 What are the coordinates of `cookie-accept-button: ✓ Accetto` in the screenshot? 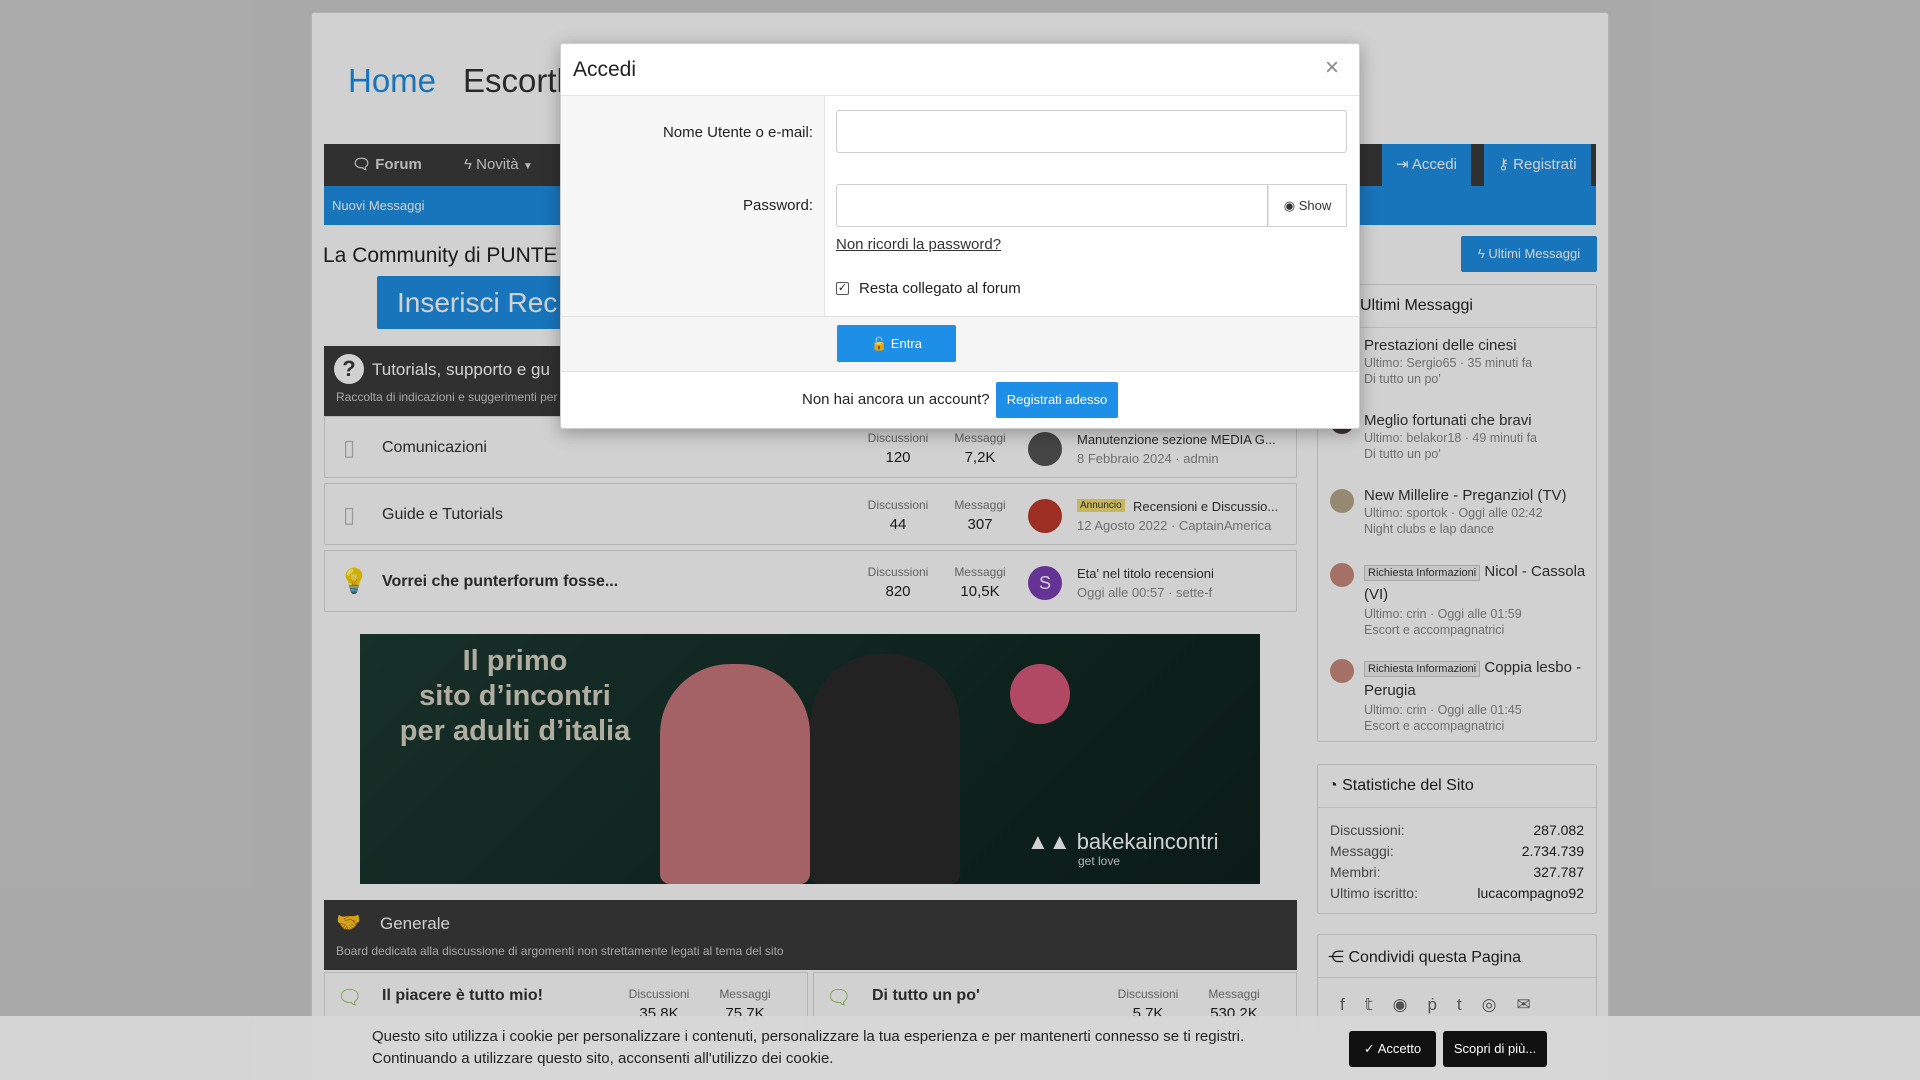 It's located at (1392, 1049).